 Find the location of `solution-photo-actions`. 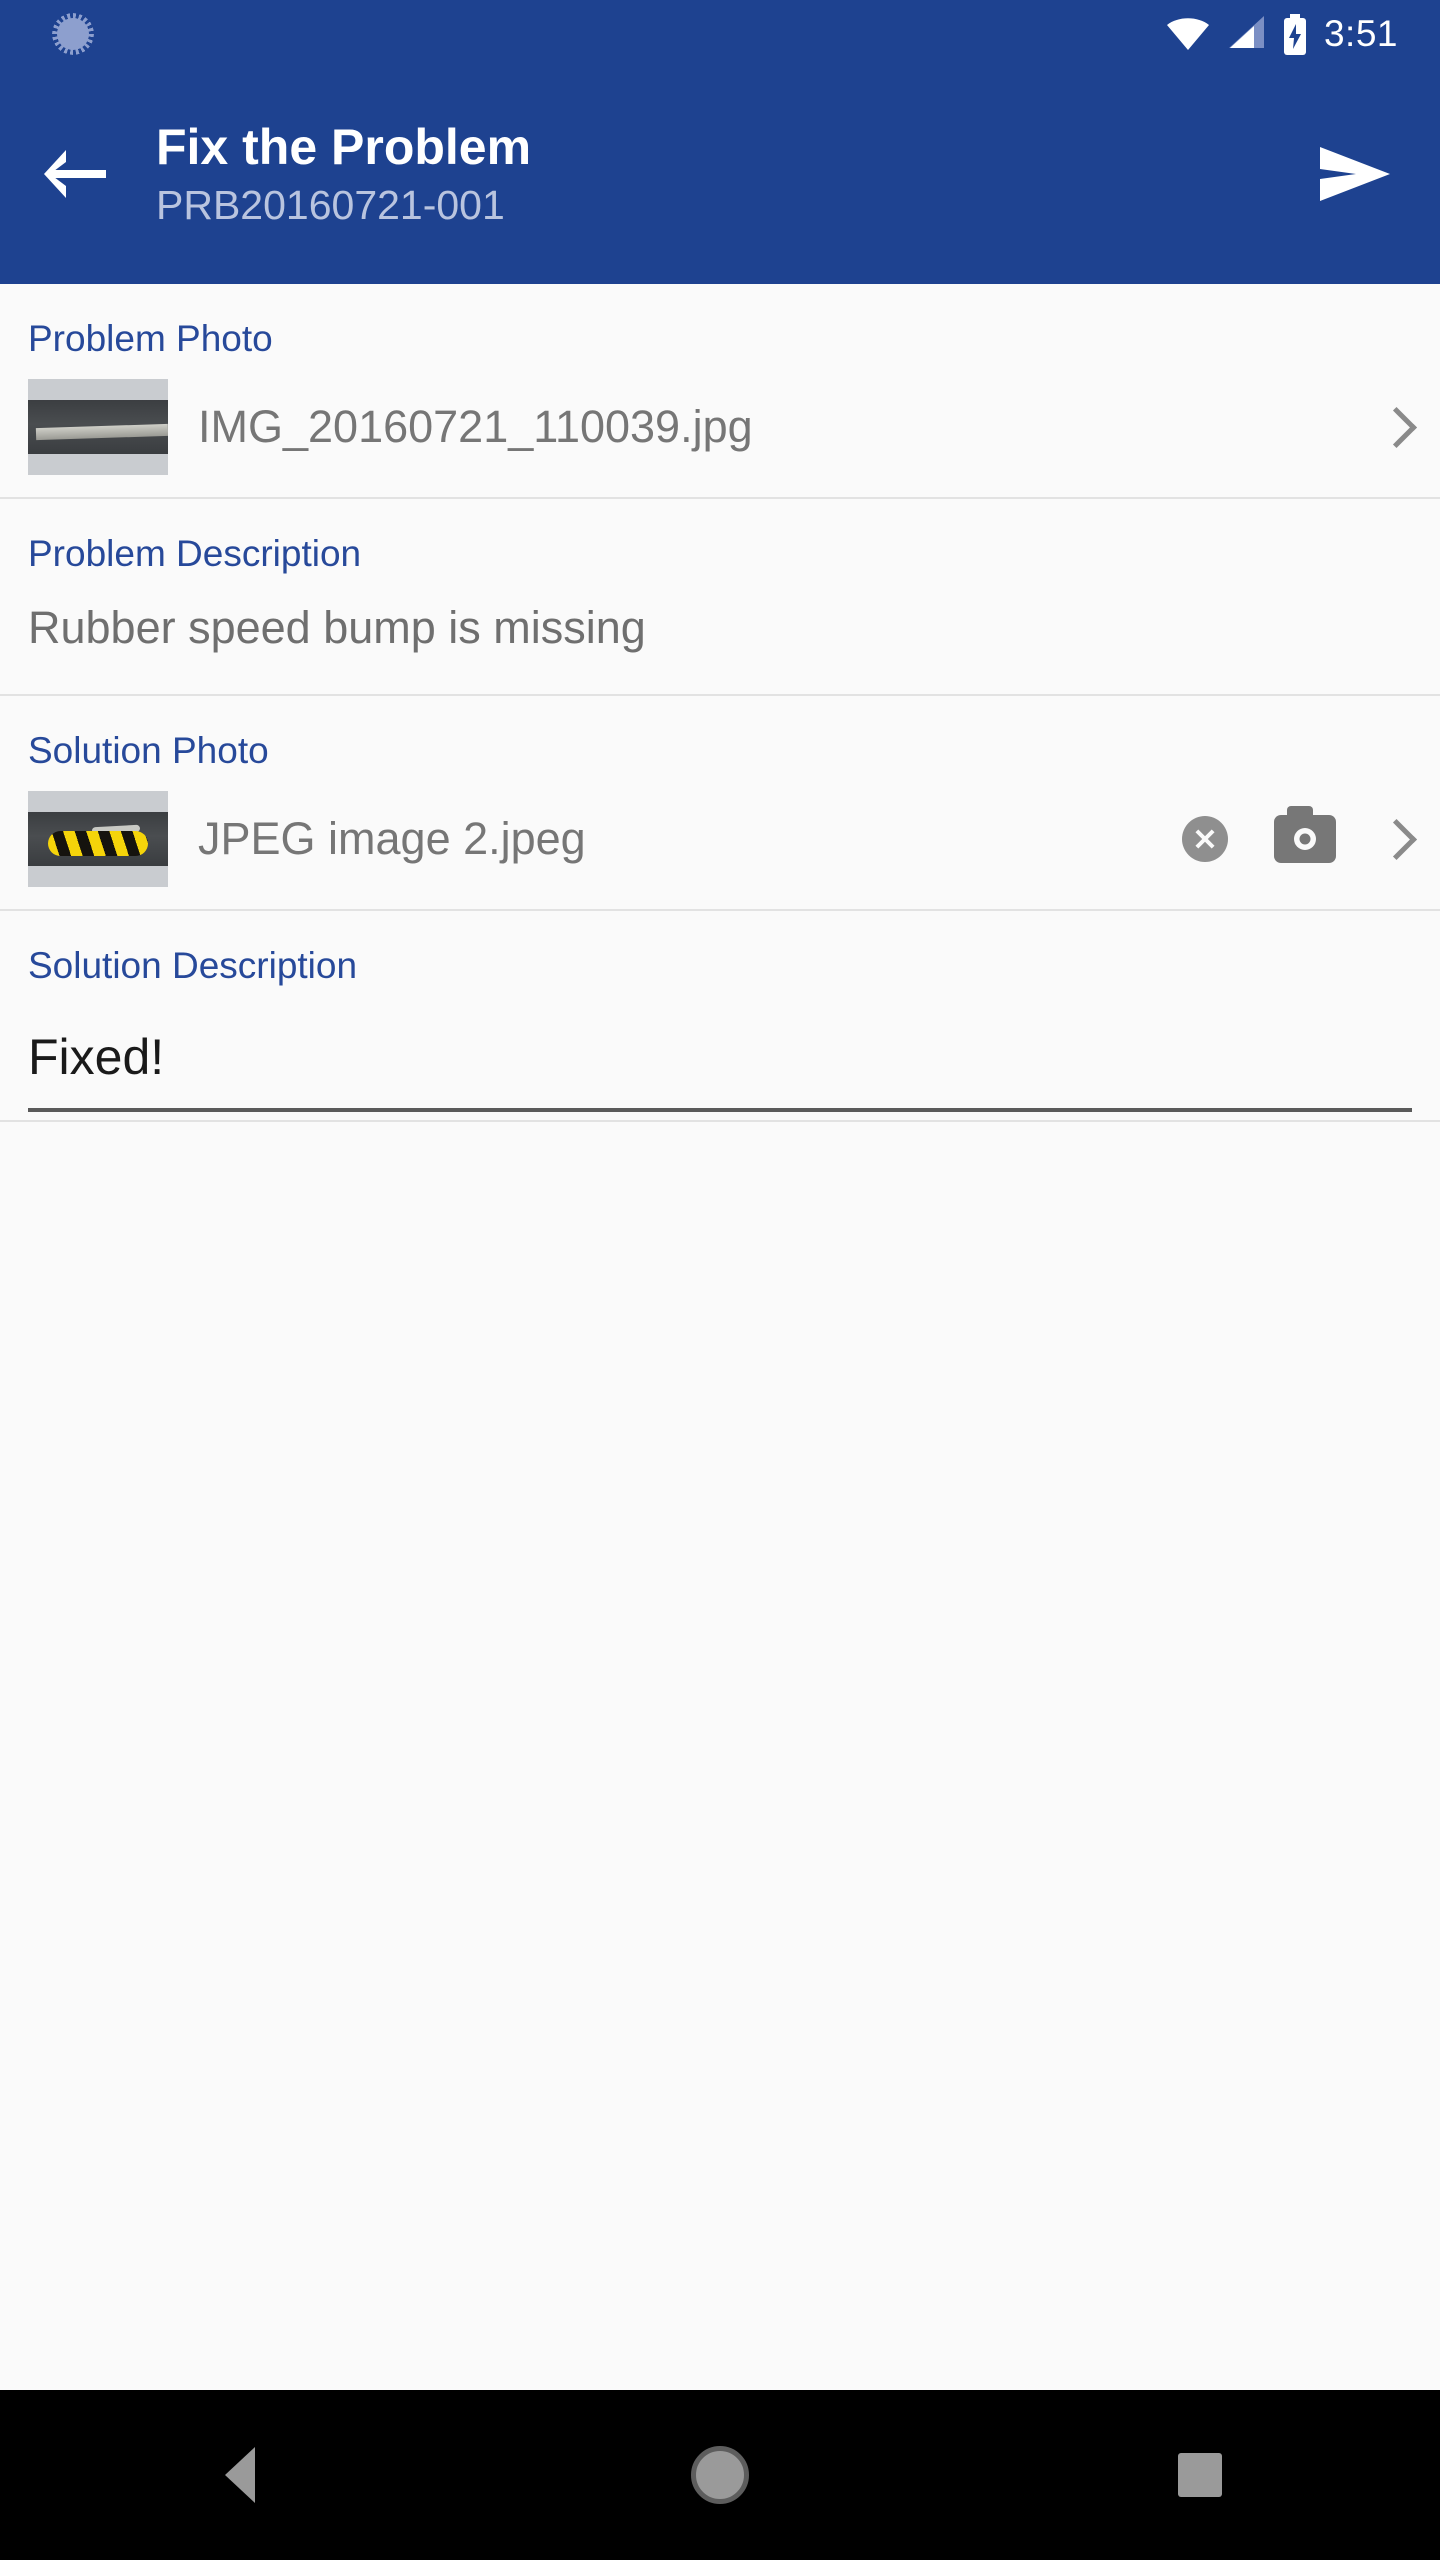

solution-photo-actions is located at coordinates (1297, 834).